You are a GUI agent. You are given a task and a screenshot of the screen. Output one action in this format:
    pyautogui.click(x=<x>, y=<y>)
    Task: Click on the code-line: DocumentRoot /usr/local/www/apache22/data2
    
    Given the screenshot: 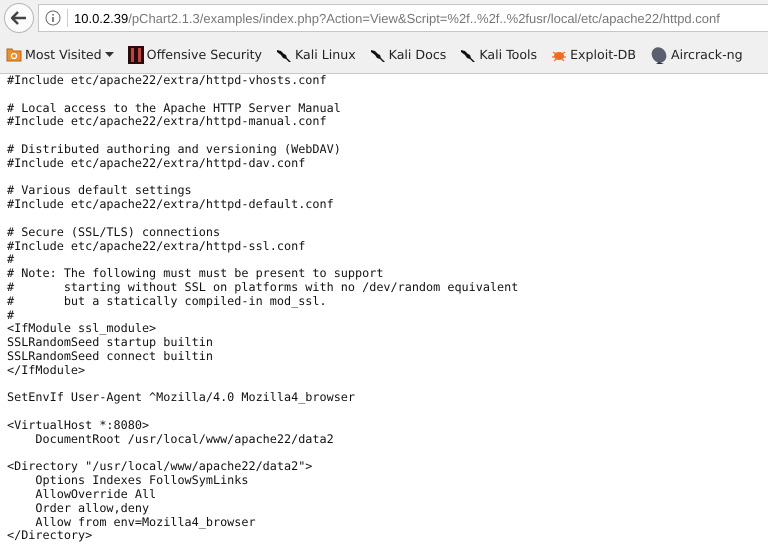 What is the action you would take?
    pyautogui.click(x=184, y=439)
    